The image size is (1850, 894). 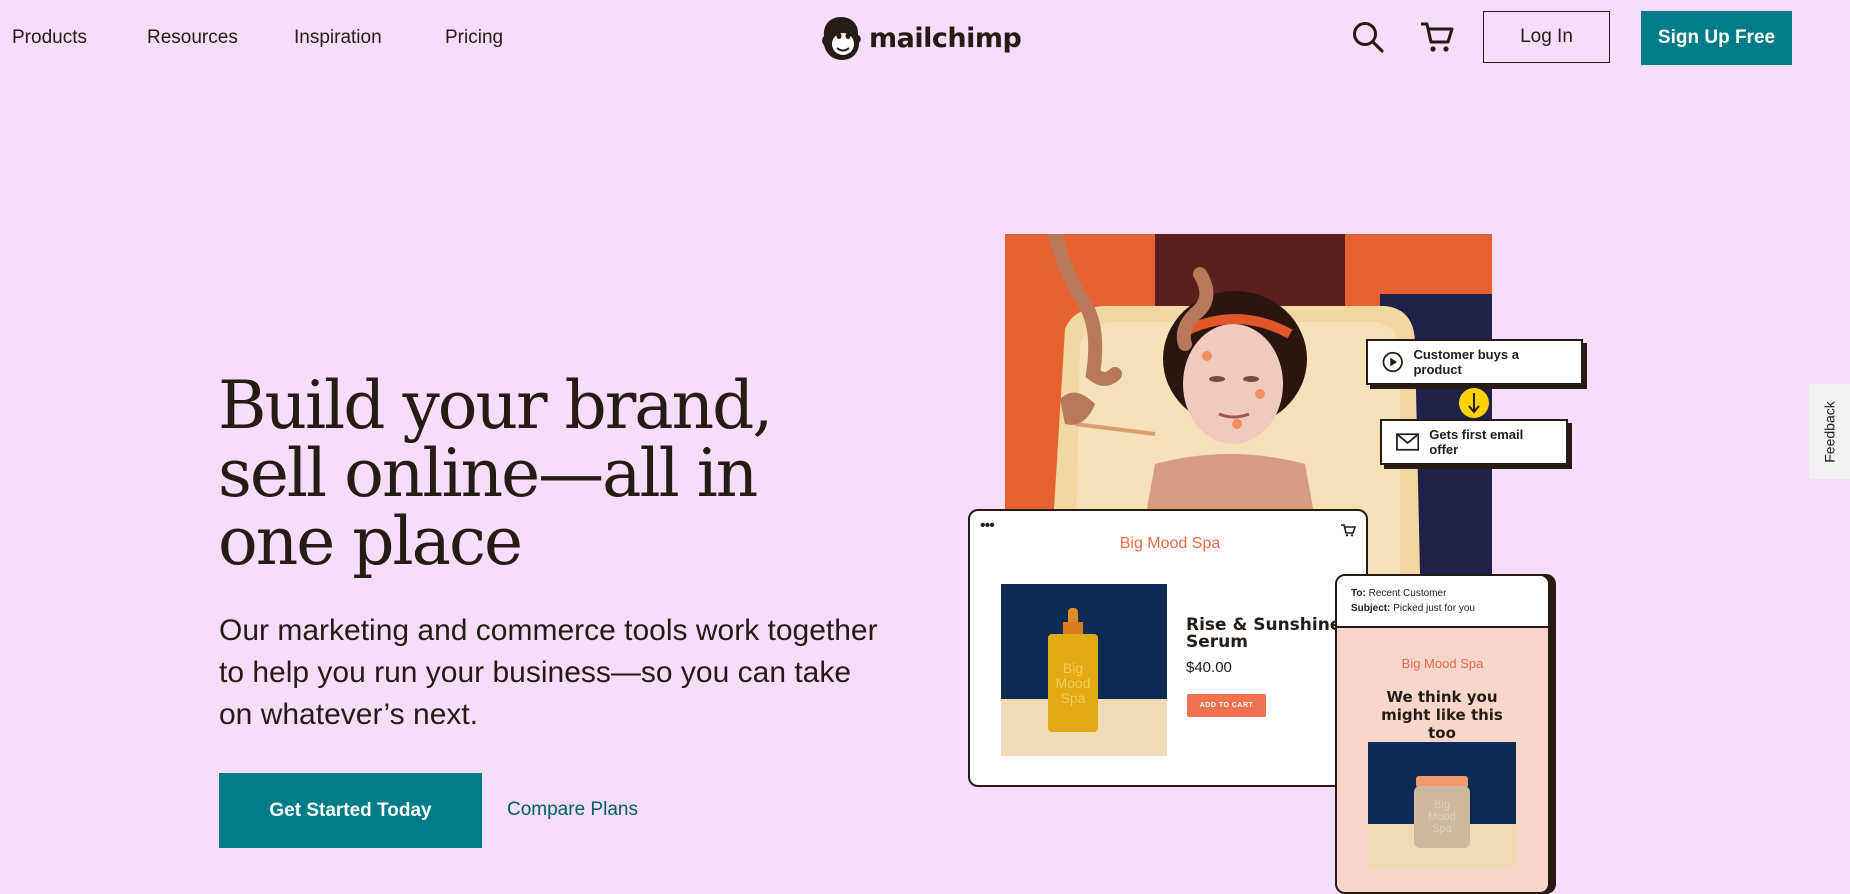 I want to click on compare-plans-link: Compare Plans, so click(x=572, y=810).